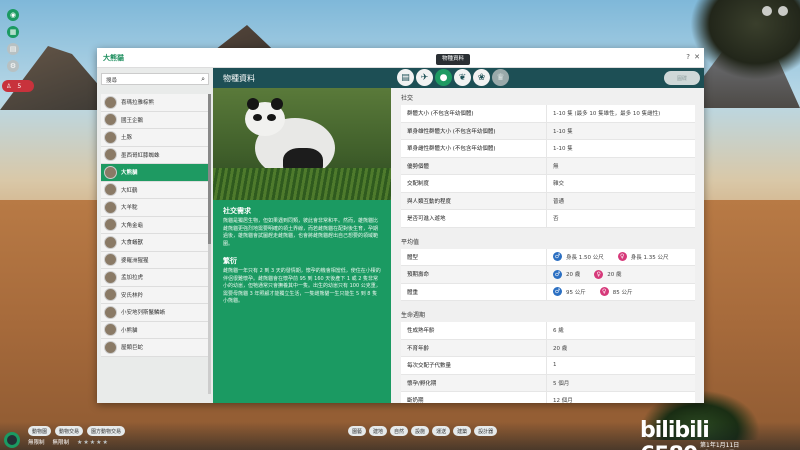  I want to click on mode-text: 無限制, so click(36, 443).